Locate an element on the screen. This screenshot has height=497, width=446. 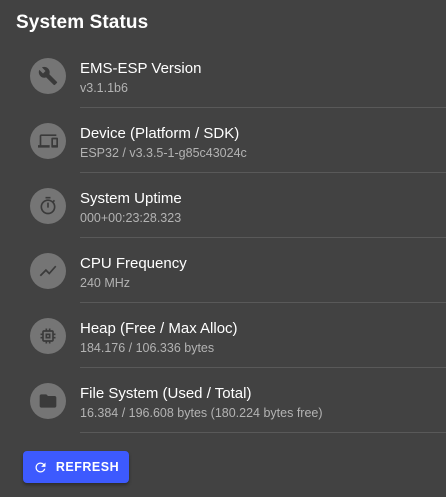
item-primary-text: Heap (Free / Max Alloc) is located at coordinates (159, 328).